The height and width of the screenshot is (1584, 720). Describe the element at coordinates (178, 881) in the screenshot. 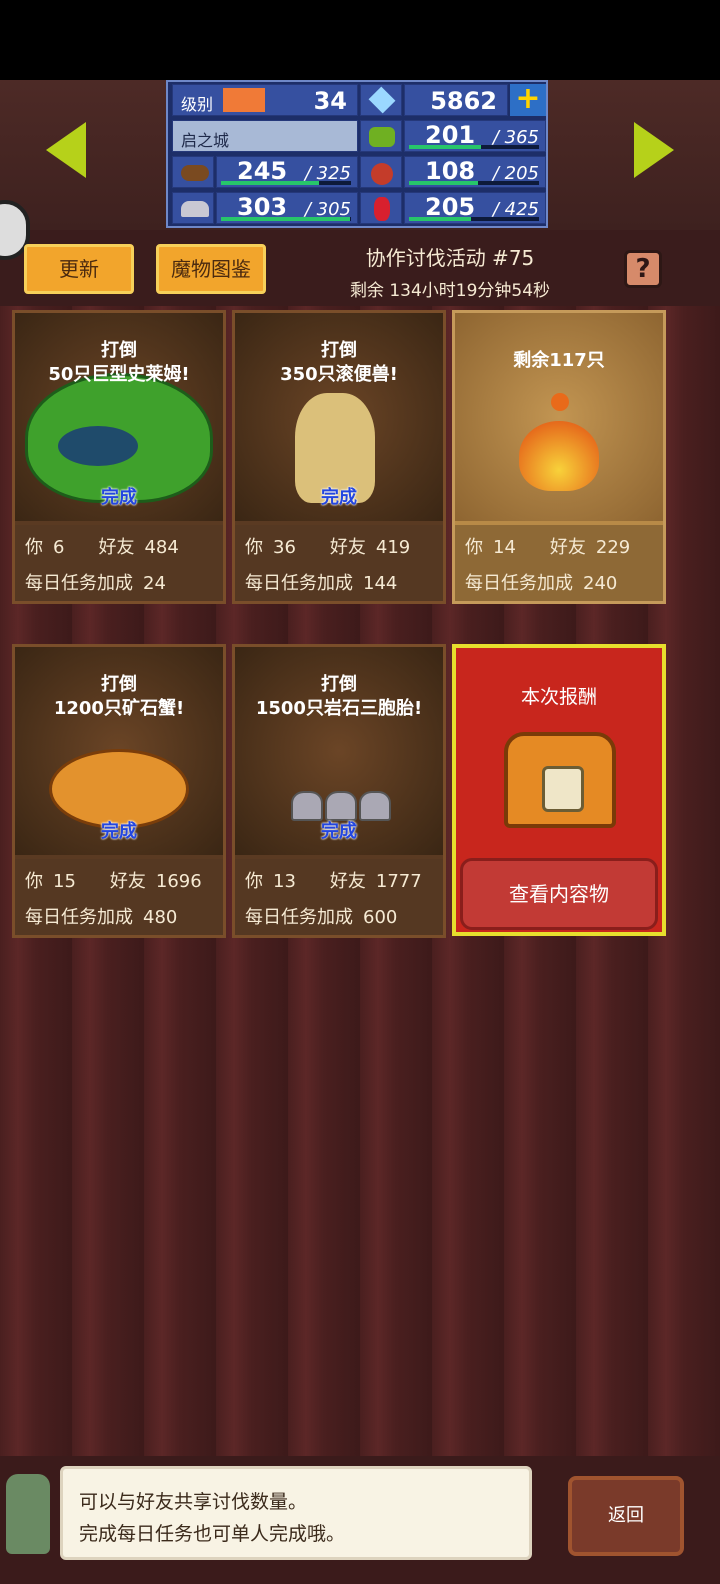

I see `friends-count: 1696` at that location.